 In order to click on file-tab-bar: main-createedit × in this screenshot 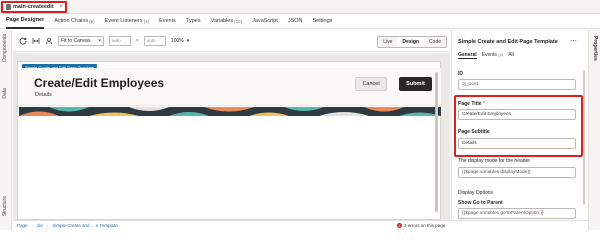, I will do `click(300, 7)`.